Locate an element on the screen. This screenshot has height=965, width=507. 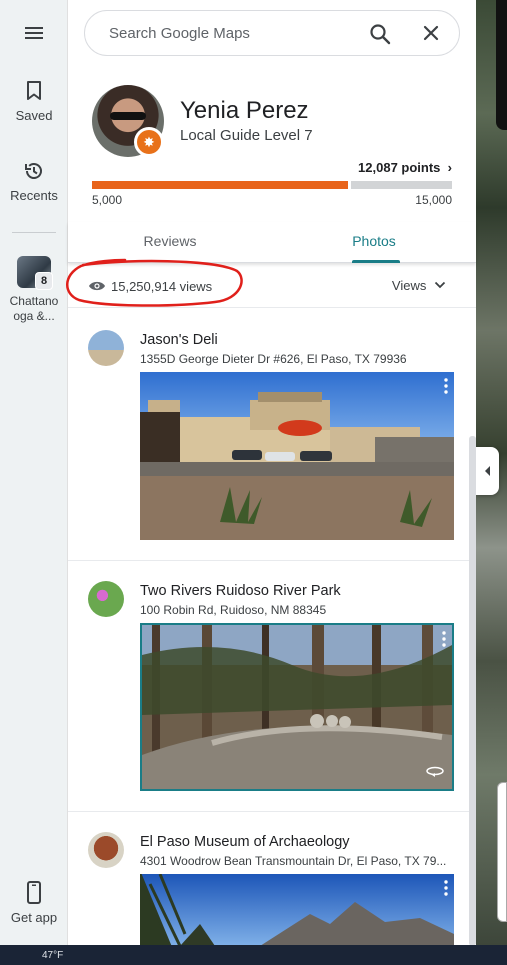
weather-readout: 47°F is located at coordinates (53, 955).